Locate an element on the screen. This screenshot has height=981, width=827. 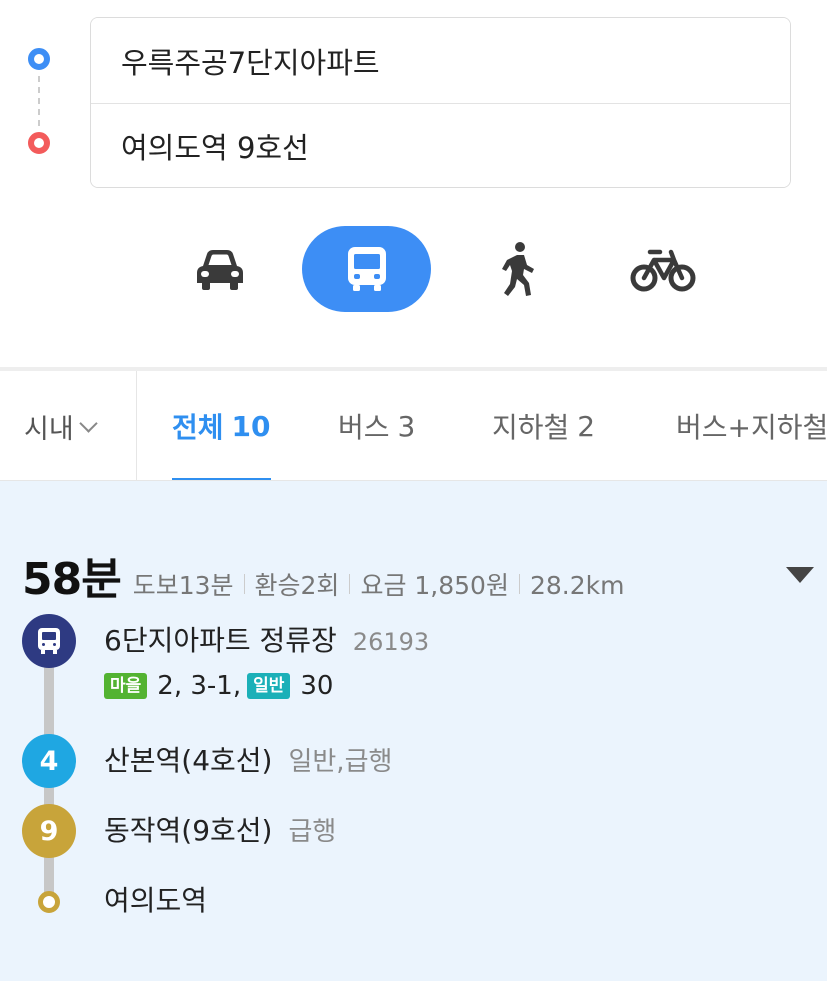
tab-bus: 버스 3 is located at coordinates (377, 425).